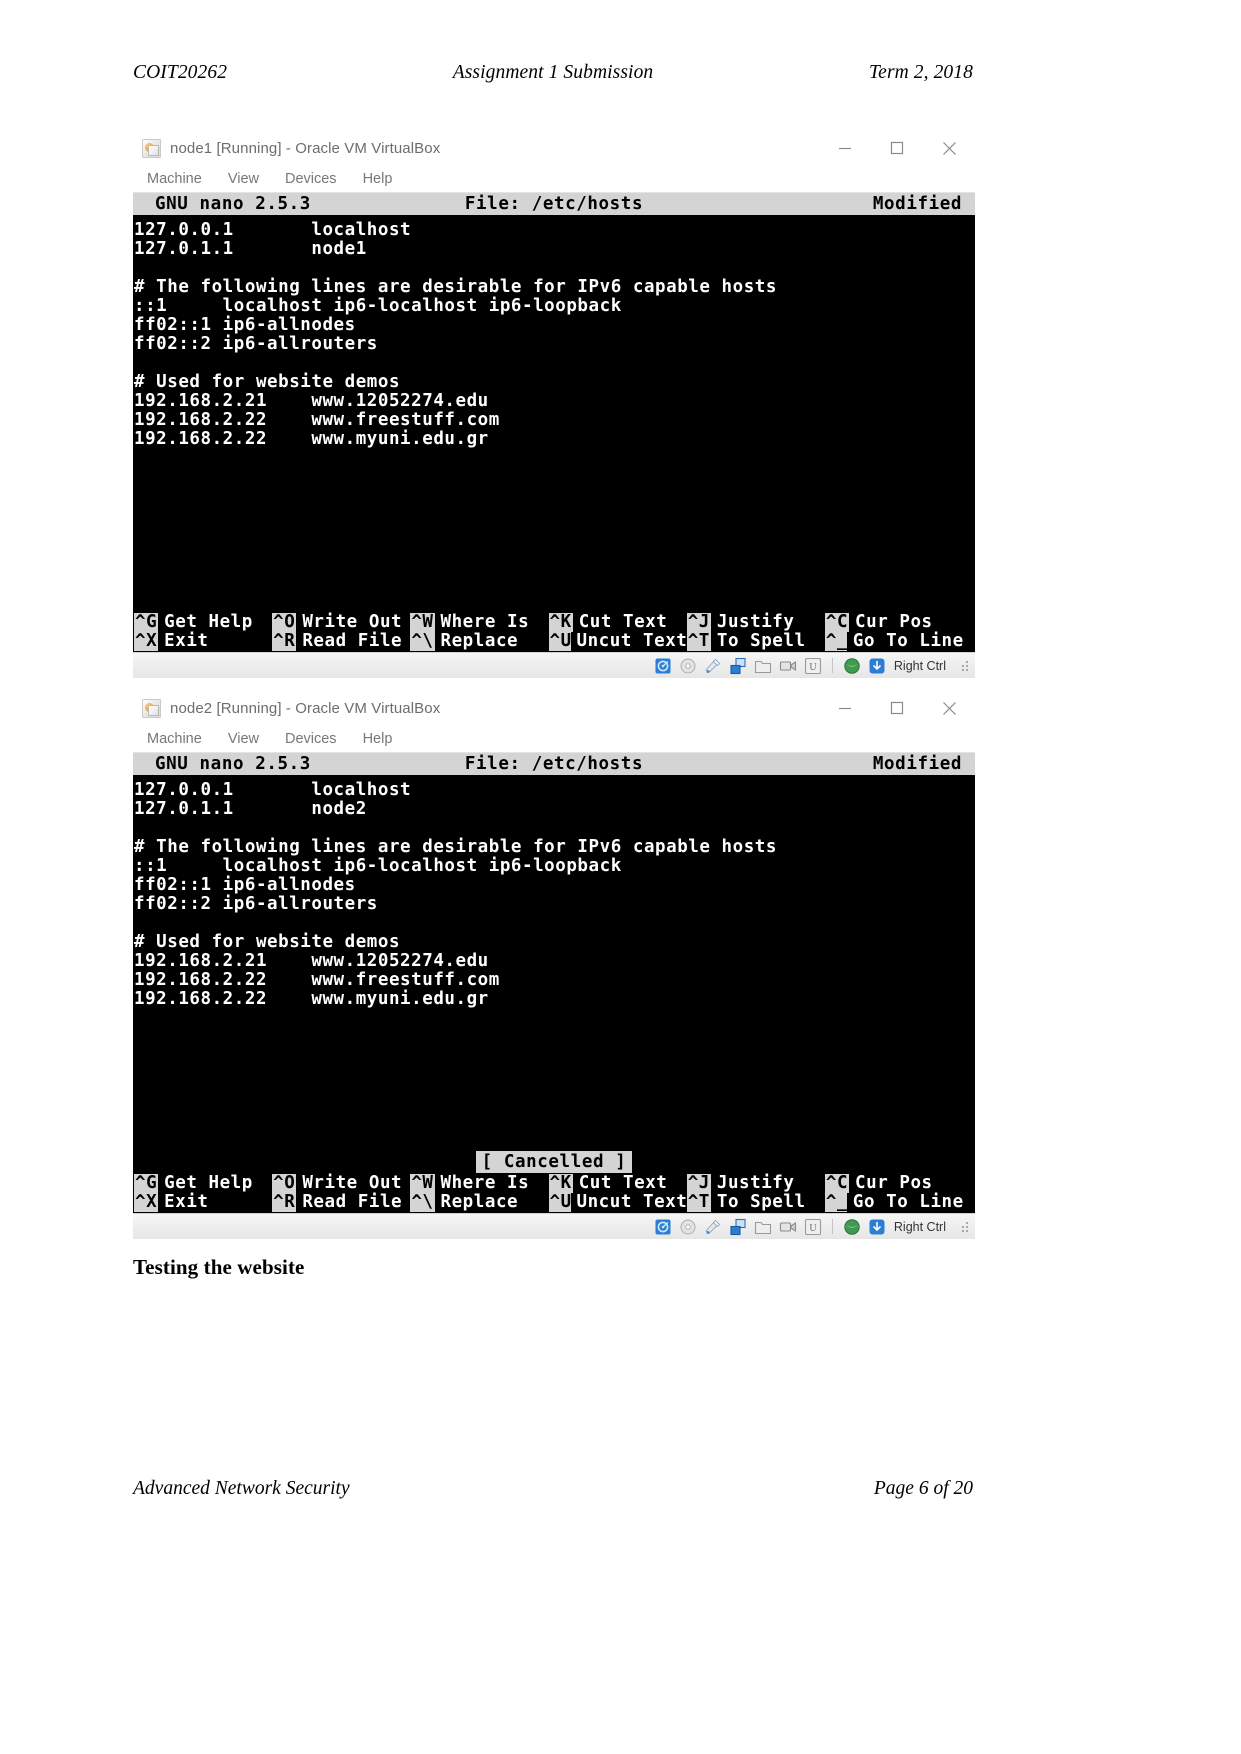 This screenshot has width=1241, height=1754. What do you see at coordinates (352, 1202) in the screenshot?
I see `nano-label: Read File` at bounding box center [352, 1202].